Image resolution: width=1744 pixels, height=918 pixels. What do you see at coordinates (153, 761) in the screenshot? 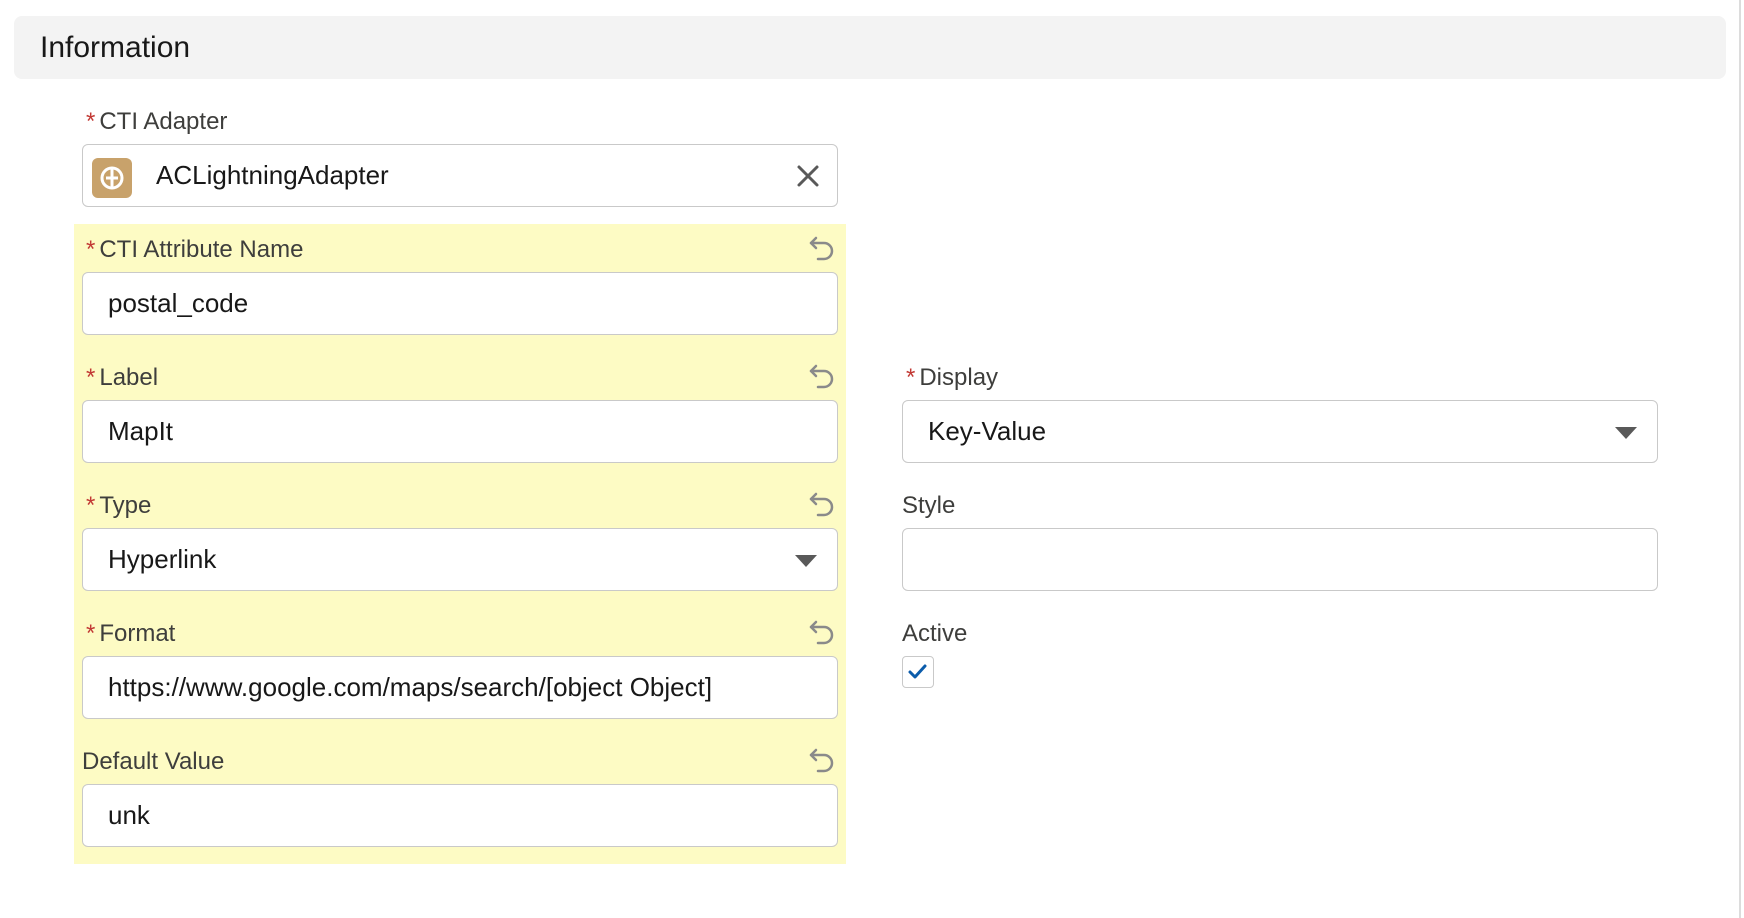
I see `default-value-label: Default Value` at bounding box center [153, 761].